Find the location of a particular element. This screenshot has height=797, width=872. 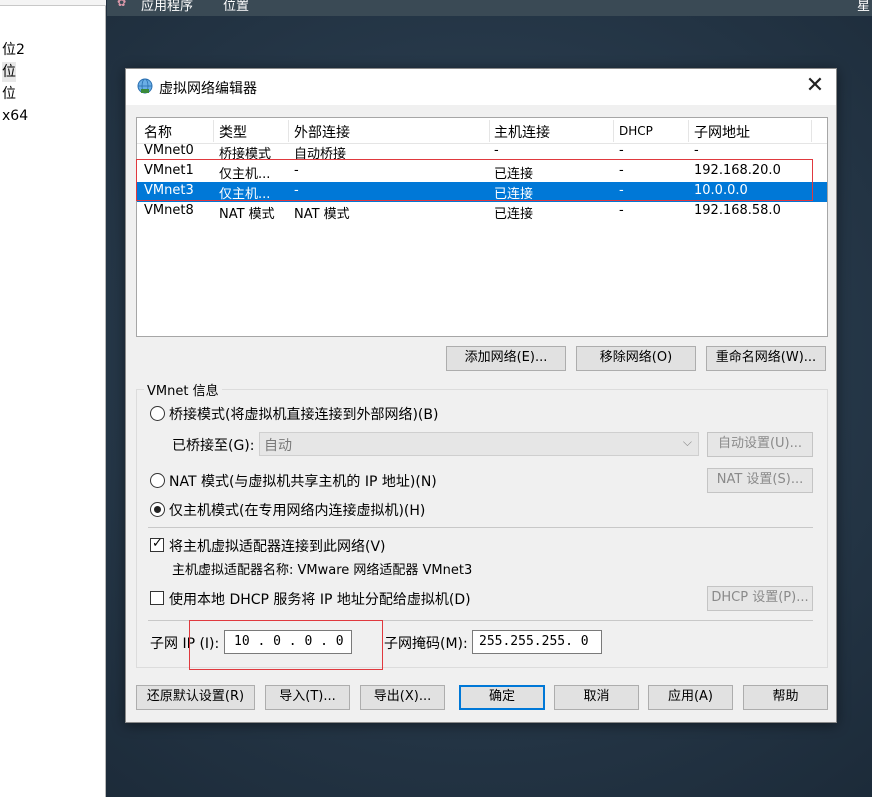

remove-network-button: 移除网络(O) is located at coordinates (636, 358).